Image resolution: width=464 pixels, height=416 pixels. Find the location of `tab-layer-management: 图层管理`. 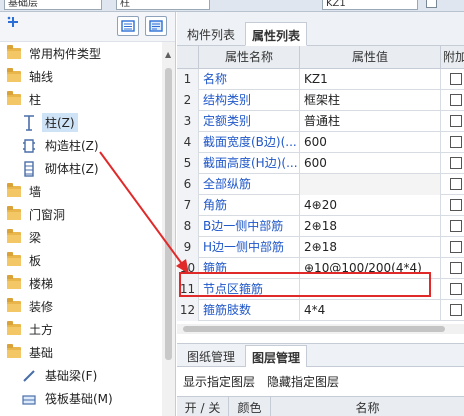

tab-layer-management: 图层管理 is located at coordinates (276, 356).